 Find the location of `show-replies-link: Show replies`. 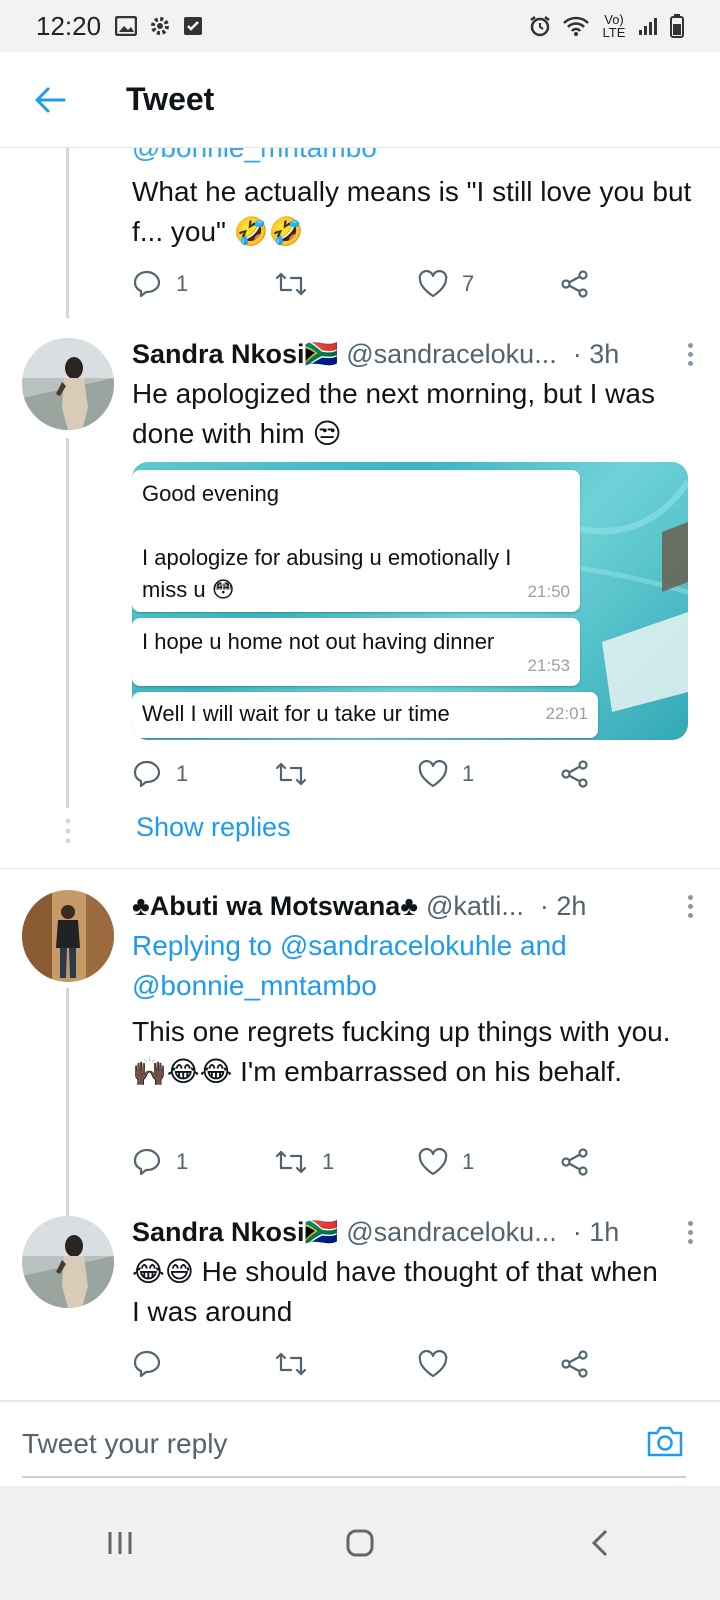

show-replies-link: Show replies is located at coordinates (213, 827).